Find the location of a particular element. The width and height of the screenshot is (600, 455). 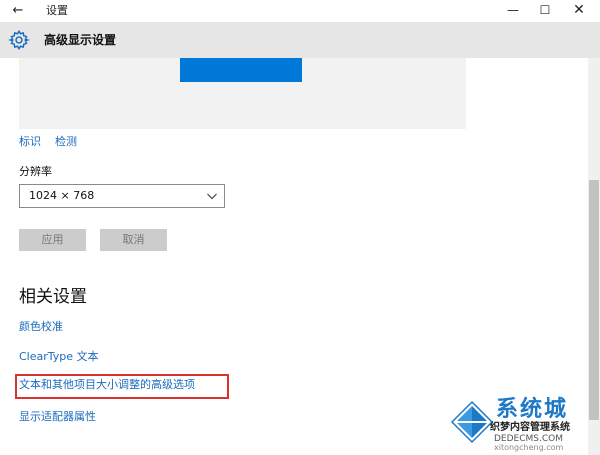

detect-link: 检测 is located at coordinates (66, 141).